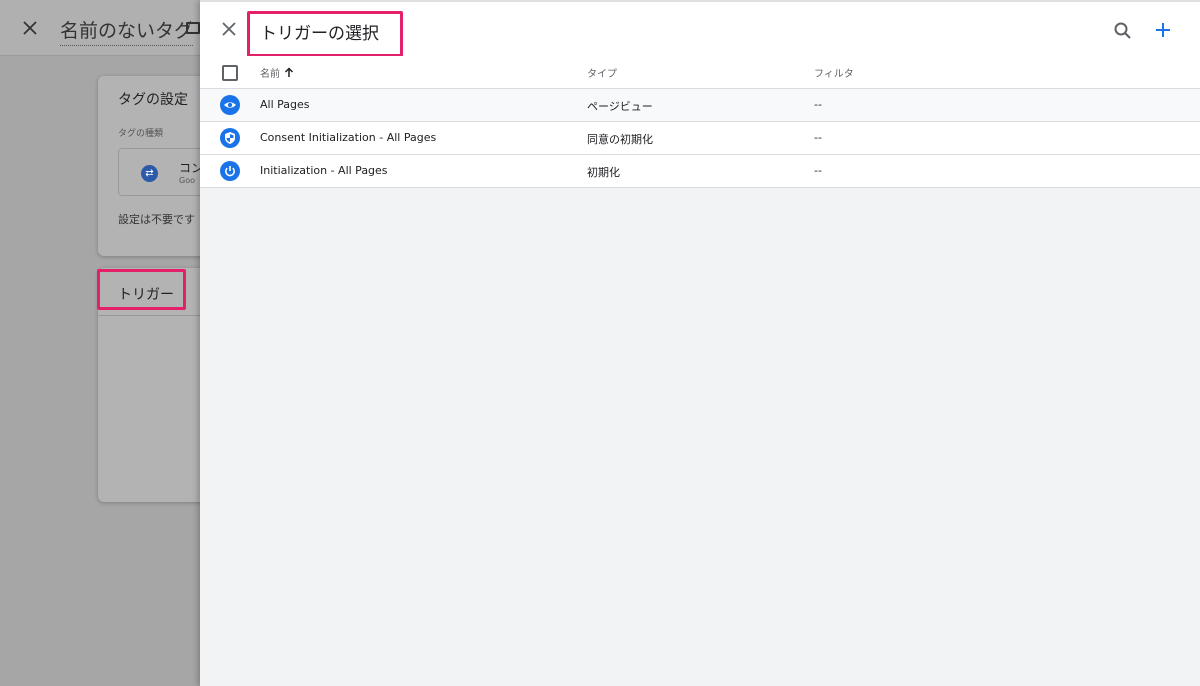 The width and height of the screenshot is (1200, 686). What do you see at coordinates (230, 73) in the screenshot?
I see `select-all-checkbox` at bounding box center [230, 73].